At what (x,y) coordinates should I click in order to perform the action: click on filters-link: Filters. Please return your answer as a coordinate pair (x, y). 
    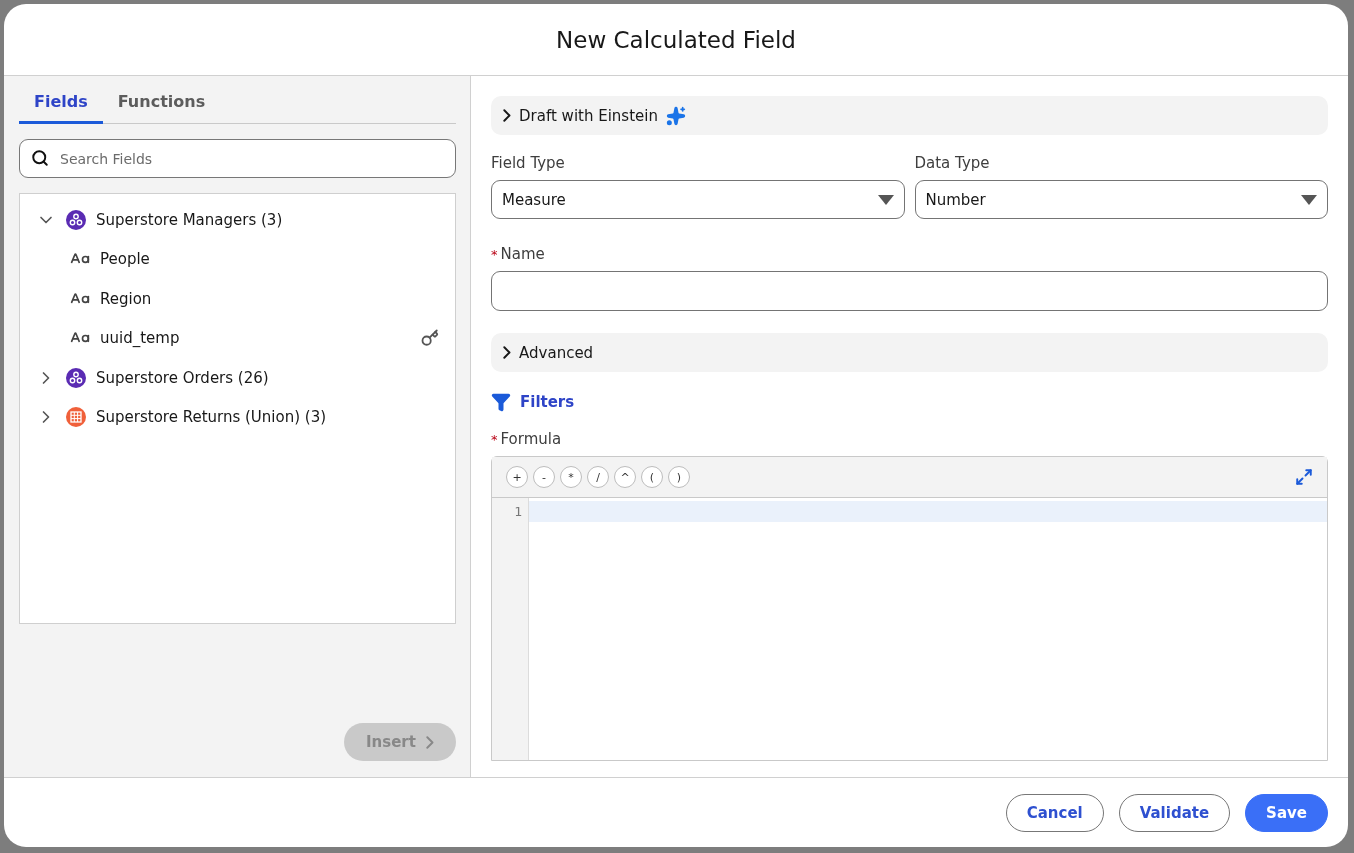
    Looking at the image, I should click on (533, 402).